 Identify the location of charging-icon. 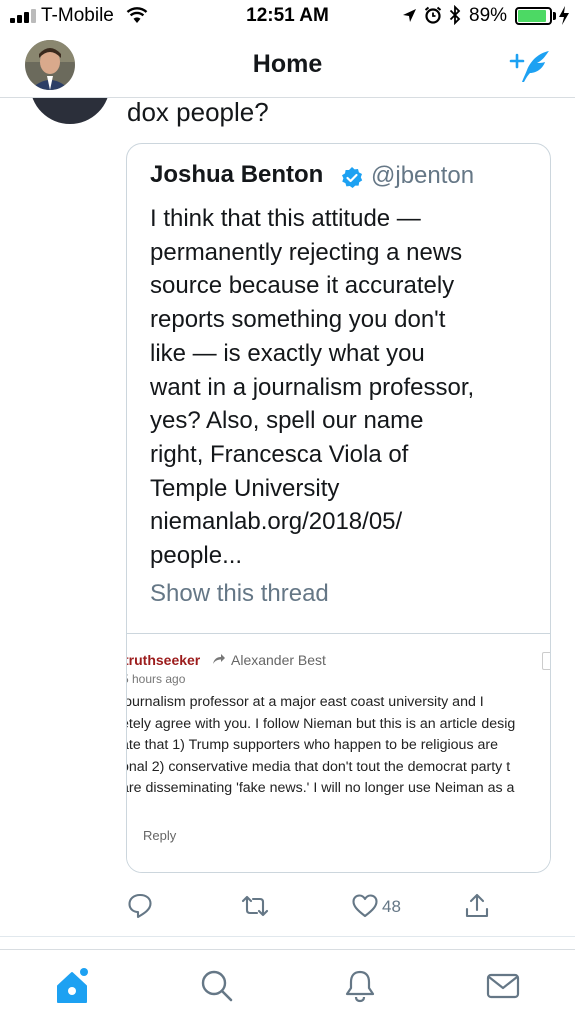
(564, 15).